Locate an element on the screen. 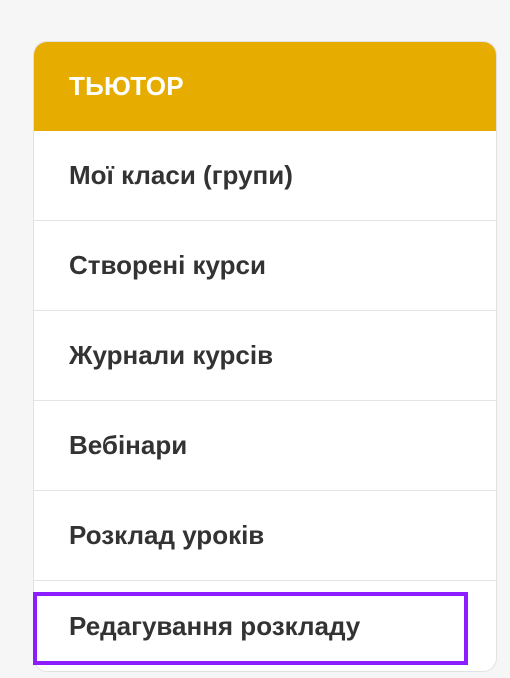 The image size is (510, 678). menu-header: ТЬЮТОР is located at coordinates (265, 86).